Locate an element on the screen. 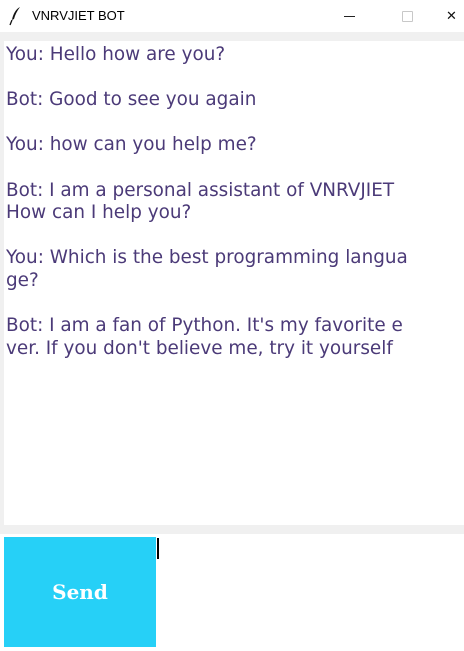 This screenshot has height=651, width=464. window-title: VNRVJIET BOT is located at coordinates (78, 15).